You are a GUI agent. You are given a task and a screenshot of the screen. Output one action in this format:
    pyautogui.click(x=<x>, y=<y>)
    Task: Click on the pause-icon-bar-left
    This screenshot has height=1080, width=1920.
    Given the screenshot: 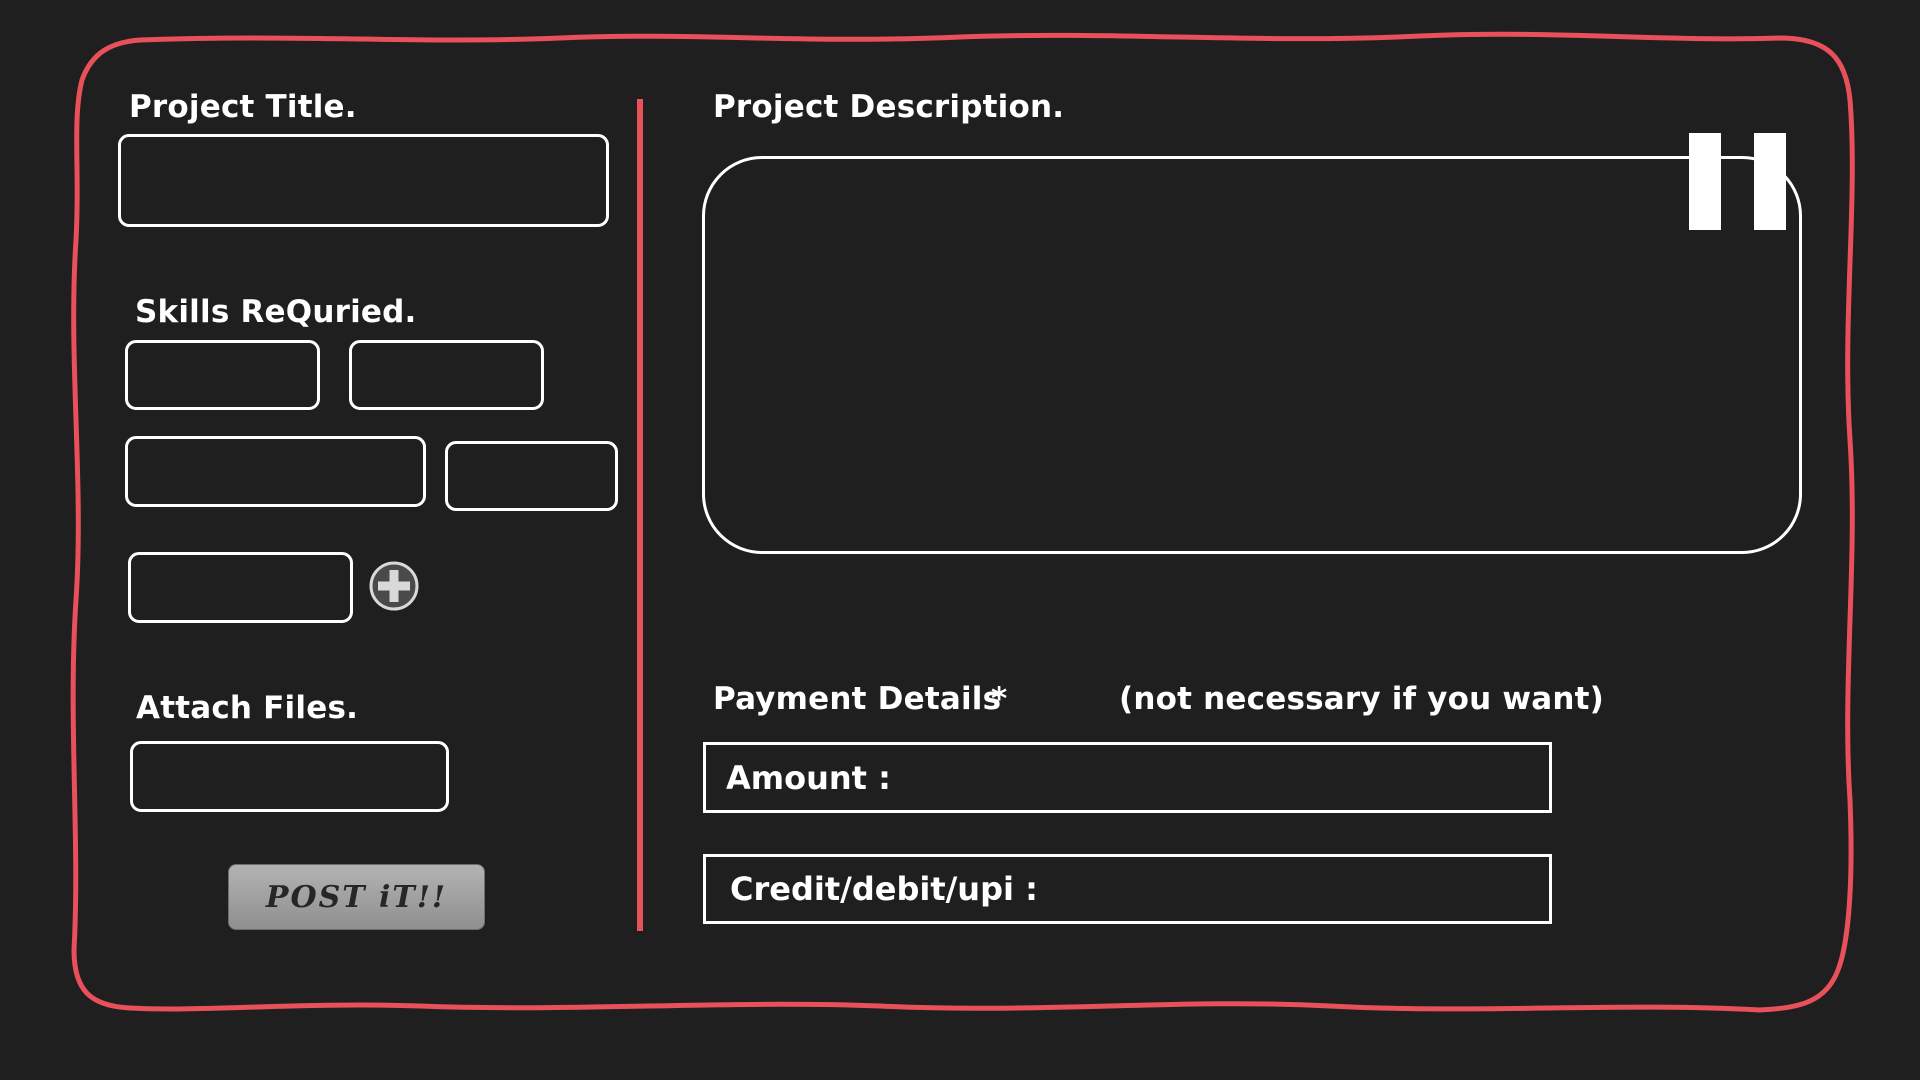 What is the action you would take?
    pyautogui.click(x=1705, y=181)
    